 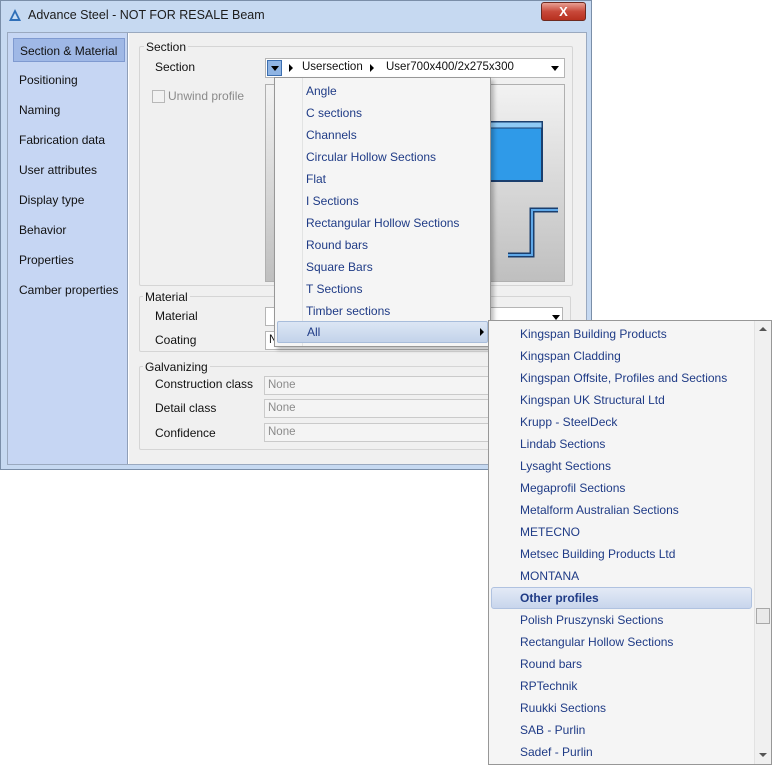 What do you see at coordinates (69, 260) in the screenshot?
I see `nav-item-properties: Properties` at bounding box center [69, 260].